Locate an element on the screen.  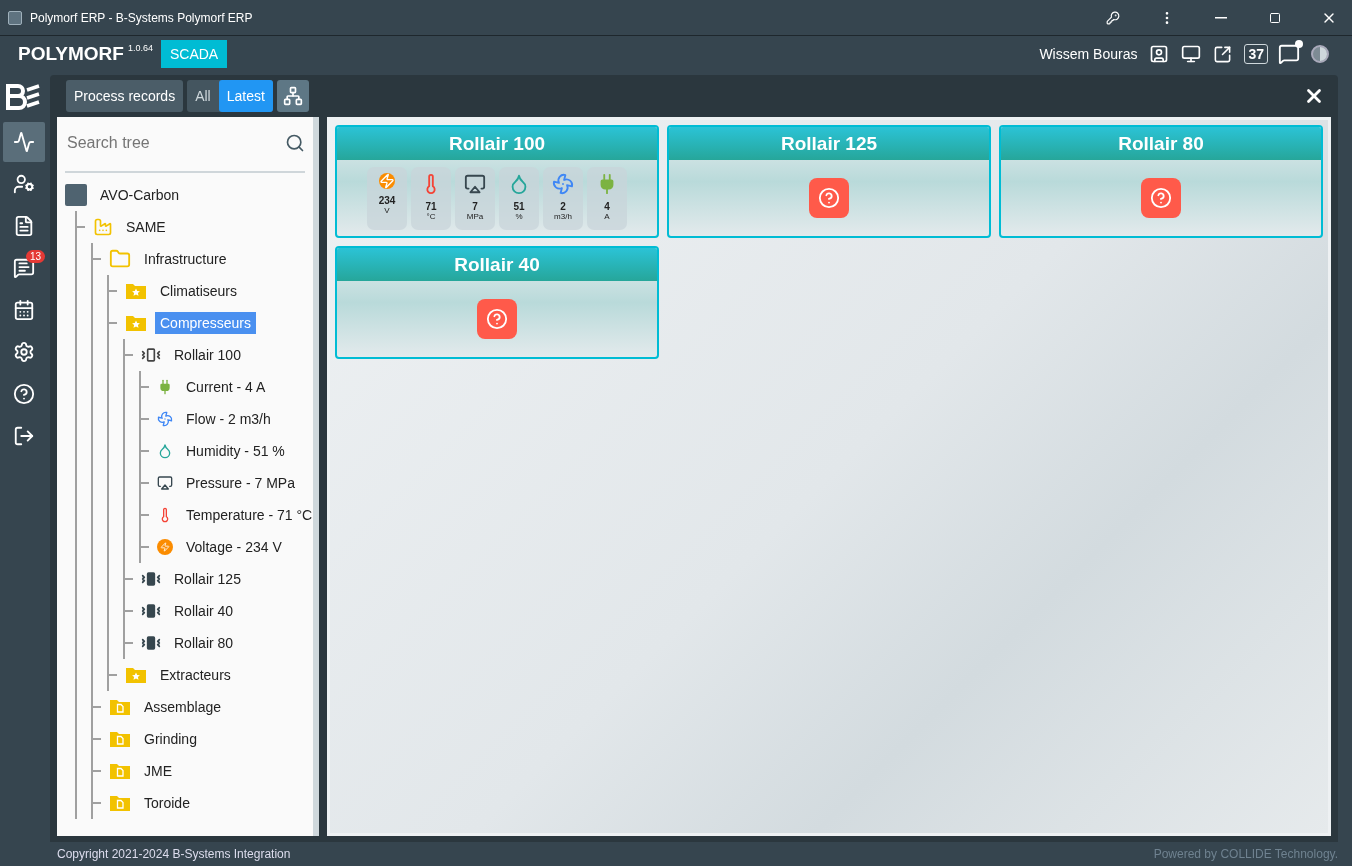
message-icon is located at coordinates (1289, 54).